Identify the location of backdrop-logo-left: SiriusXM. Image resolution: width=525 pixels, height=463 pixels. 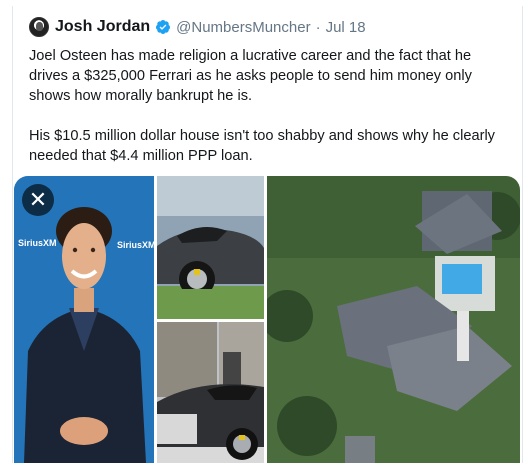
(37, 243).